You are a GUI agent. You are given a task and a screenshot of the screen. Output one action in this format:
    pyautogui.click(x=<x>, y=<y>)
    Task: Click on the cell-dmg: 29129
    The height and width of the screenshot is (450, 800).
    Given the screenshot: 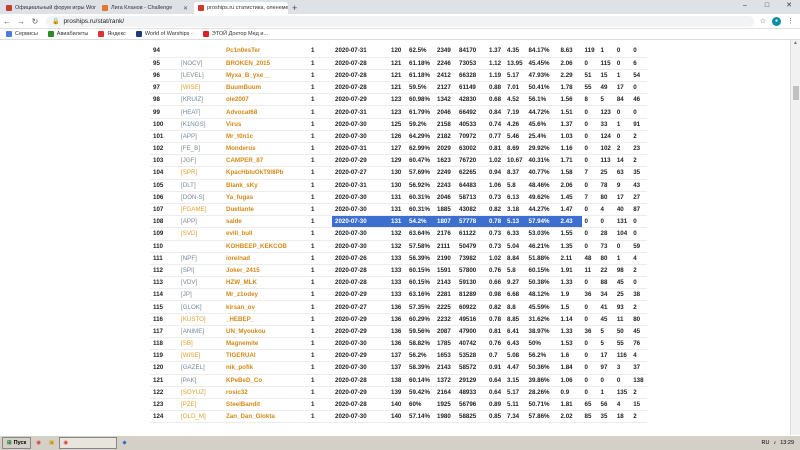 What is the action you would take?
    pyautogui.click(x=471, y=380)
    